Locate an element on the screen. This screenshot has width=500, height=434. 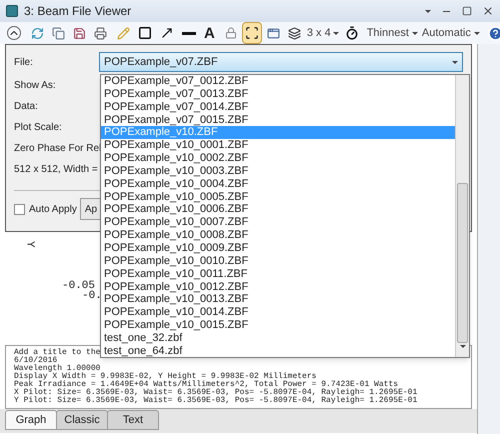
file-option: POPExample_v07_0013.ZBF is located at coordinates (278, 94).